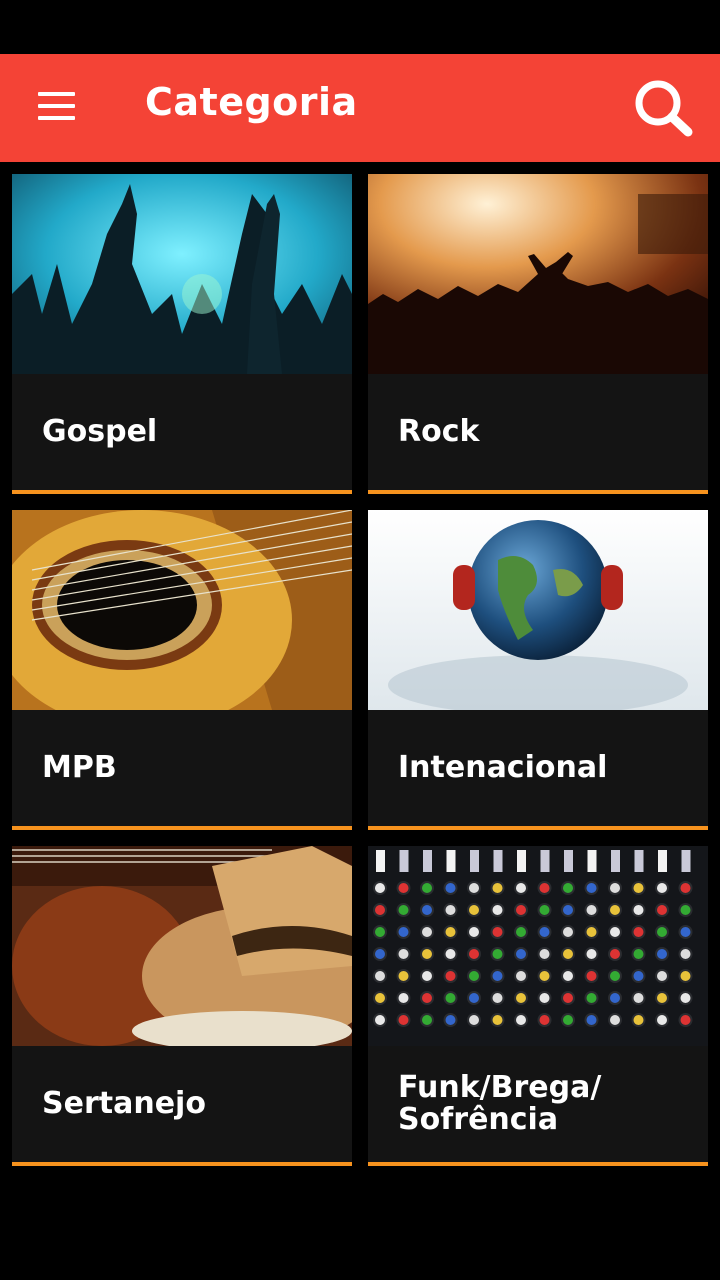 The width and height of the screenshot is (720, 1280). What do you see at coordinates (79, 767) in the screenshot?
I see `category-label: MPB` at bounding box center [79, 767].